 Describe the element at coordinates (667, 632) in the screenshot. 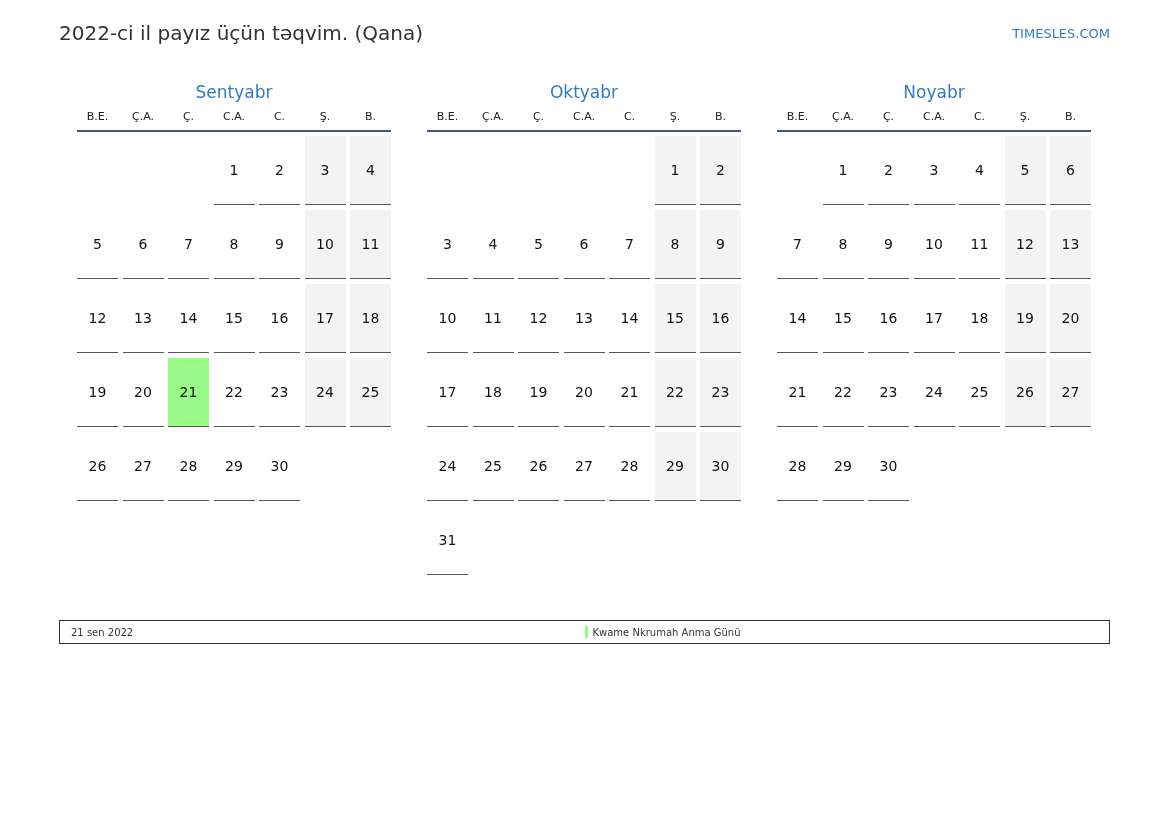

I see `holiday-name: Kwame Nkrumah Anma Günü` at that location.